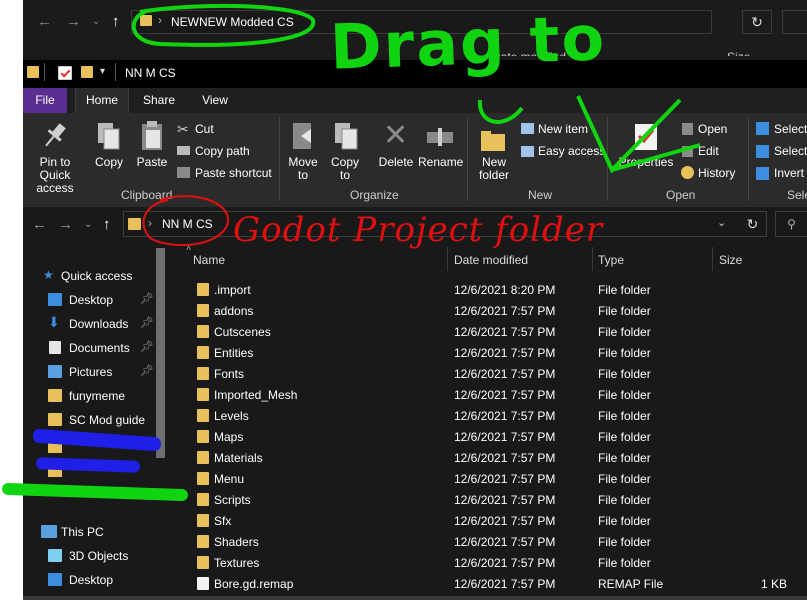 This screenshot has height=600, width=807. What do you see at coordinates (505, 290) in the screenshot?
I see `file-date: 12/6/2021 8:20 PM` at bounding box center [505, 290].